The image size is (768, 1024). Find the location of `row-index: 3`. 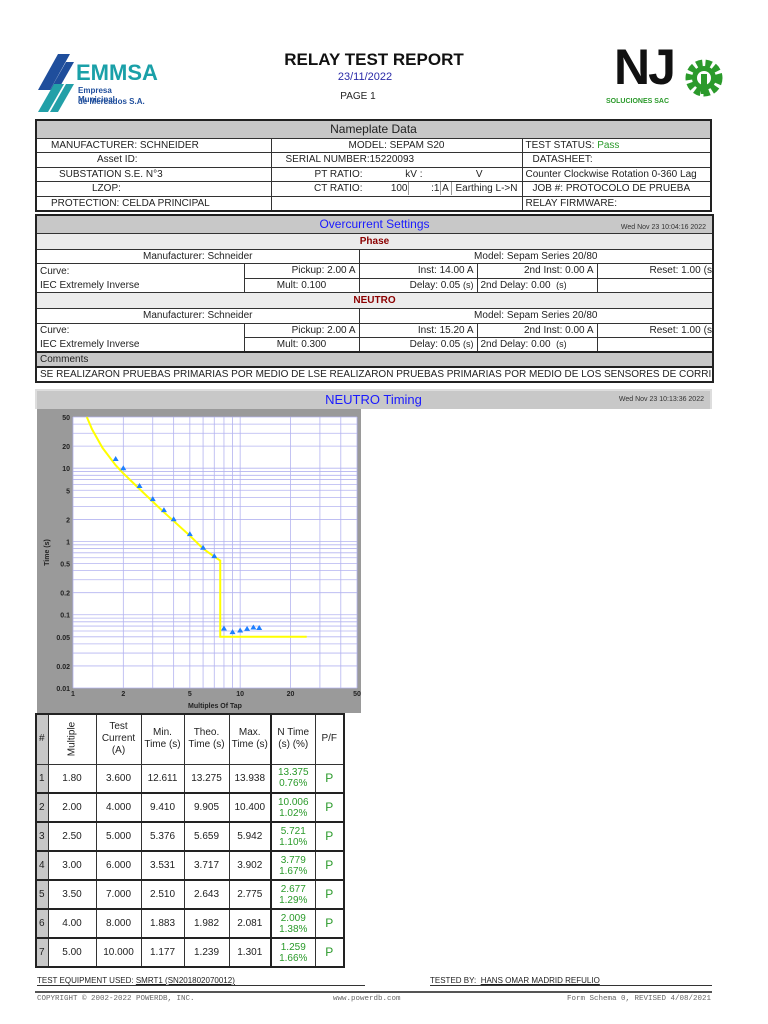

row-index: 3 is located at coordinates (42, 836).